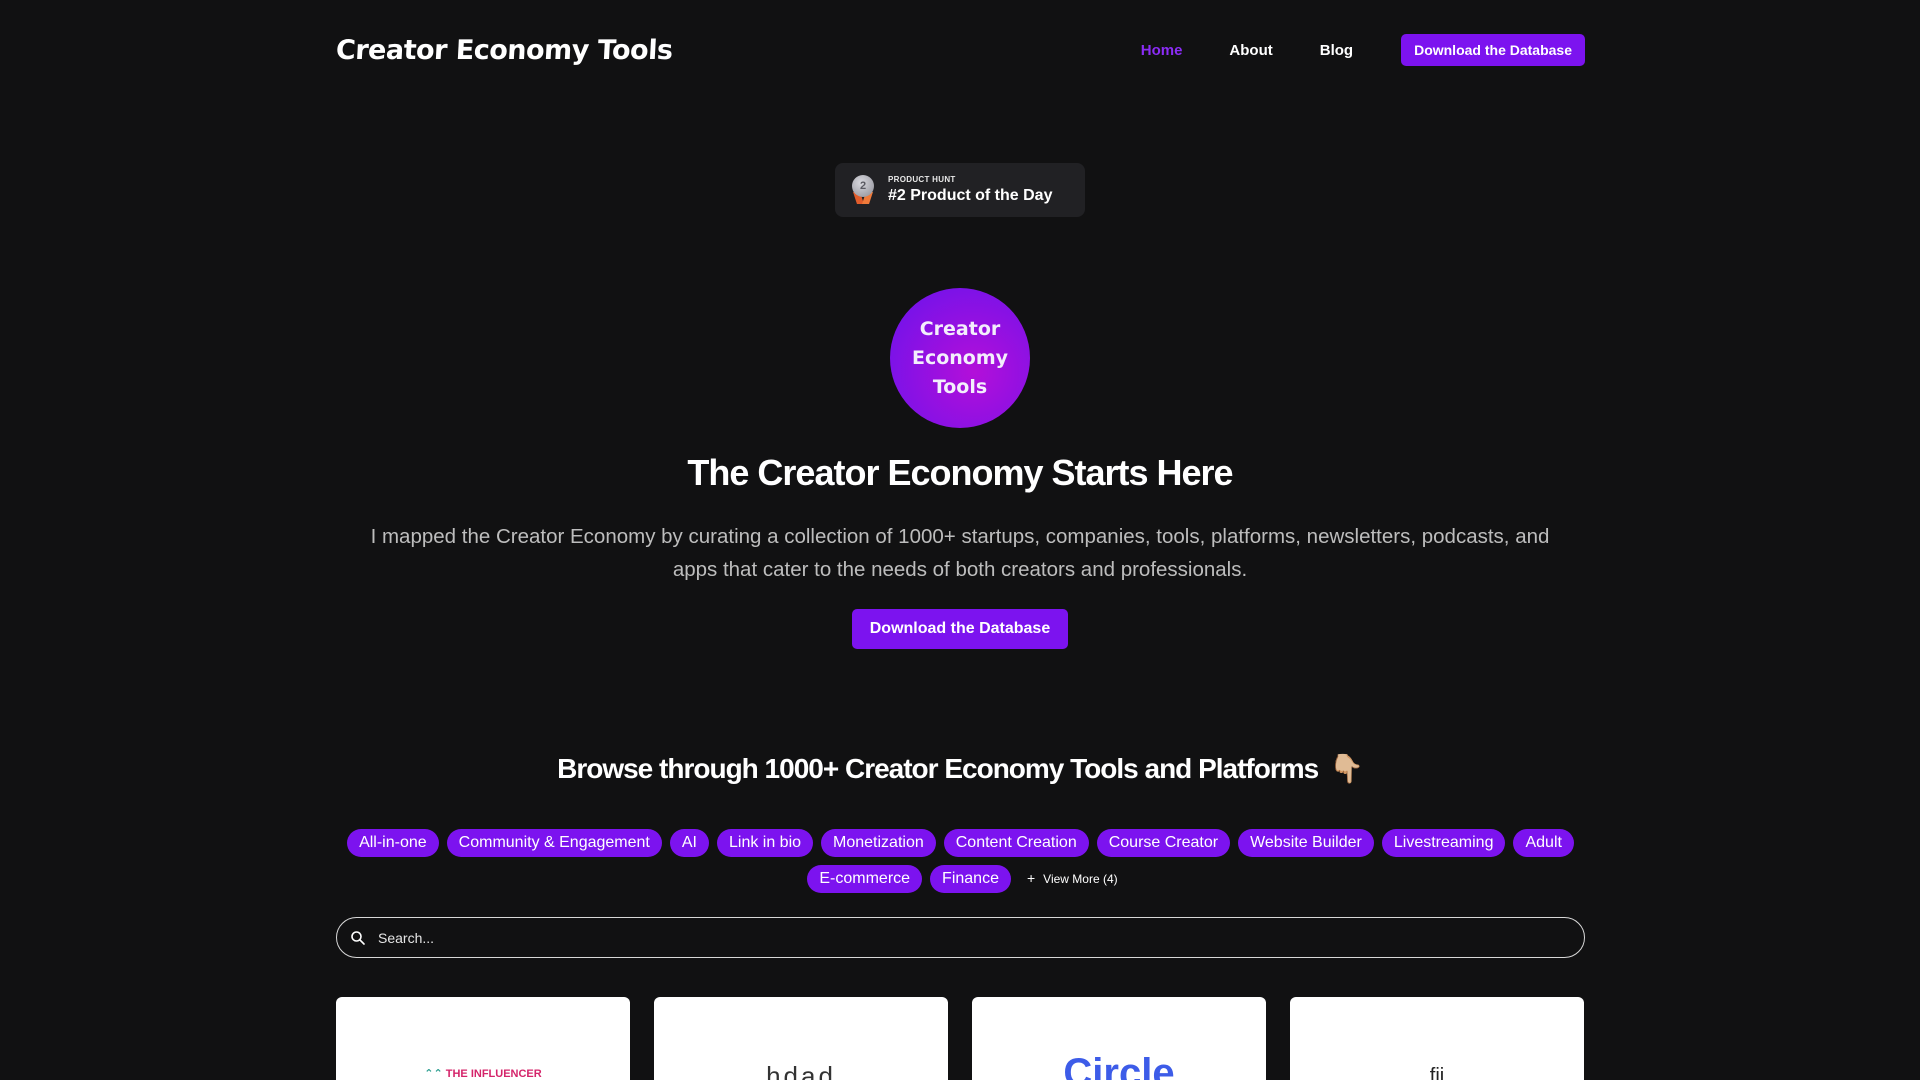  Describe the element at coordinates (504, 50) in the screenshot. I see `site-logo: Creator Economy Tools` at that location.